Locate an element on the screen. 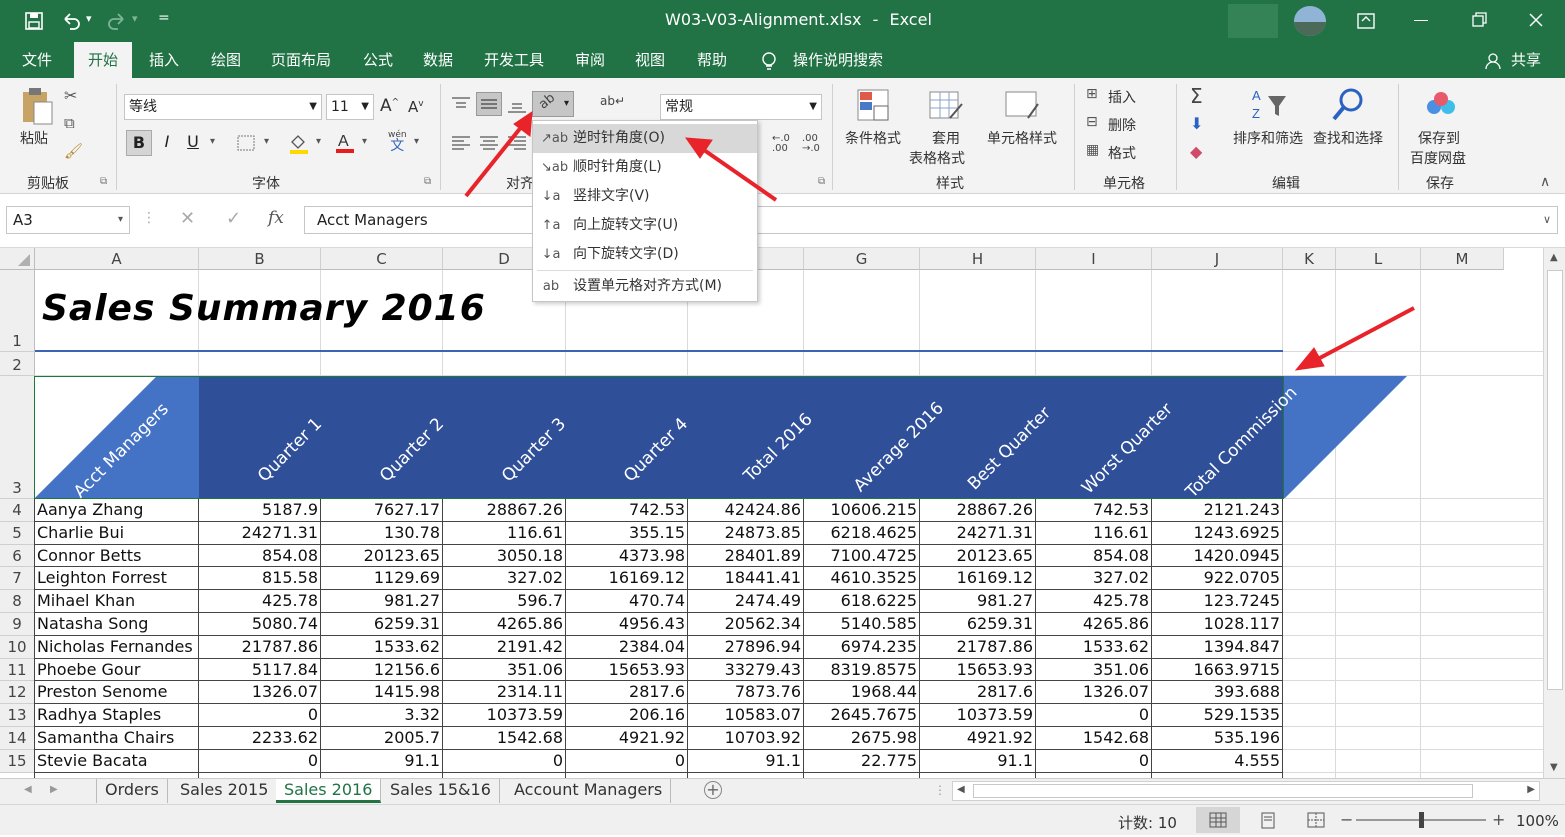 The image size is (1565, 837). ribbon-display-options-icon is located at coordinates (1366, 21).